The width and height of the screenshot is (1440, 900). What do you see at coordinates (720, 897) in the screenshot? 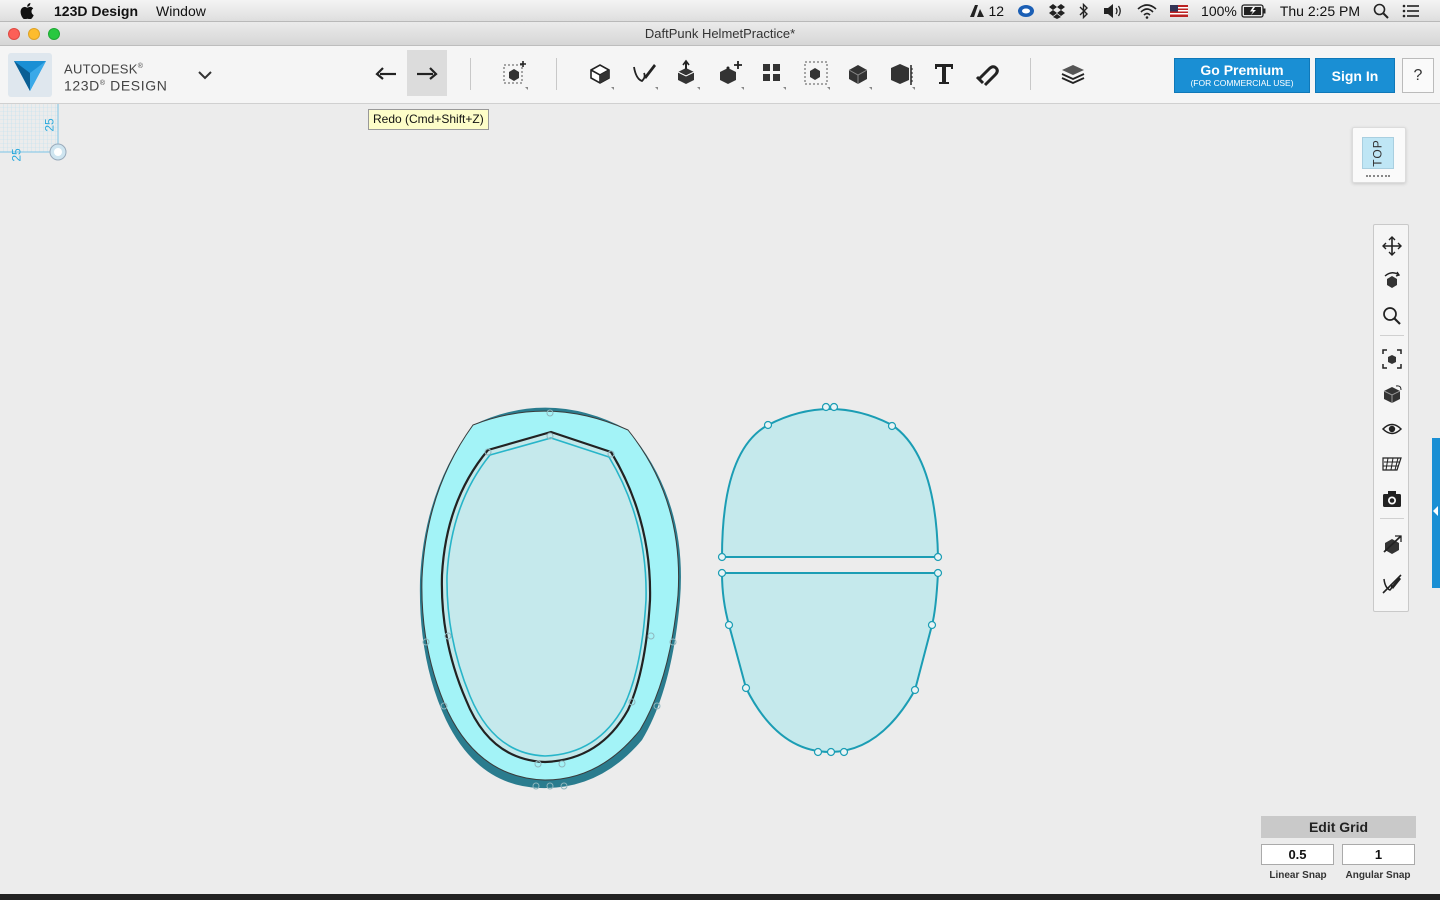
I see `window-bottom-edge` at bounding box center [720, 897].